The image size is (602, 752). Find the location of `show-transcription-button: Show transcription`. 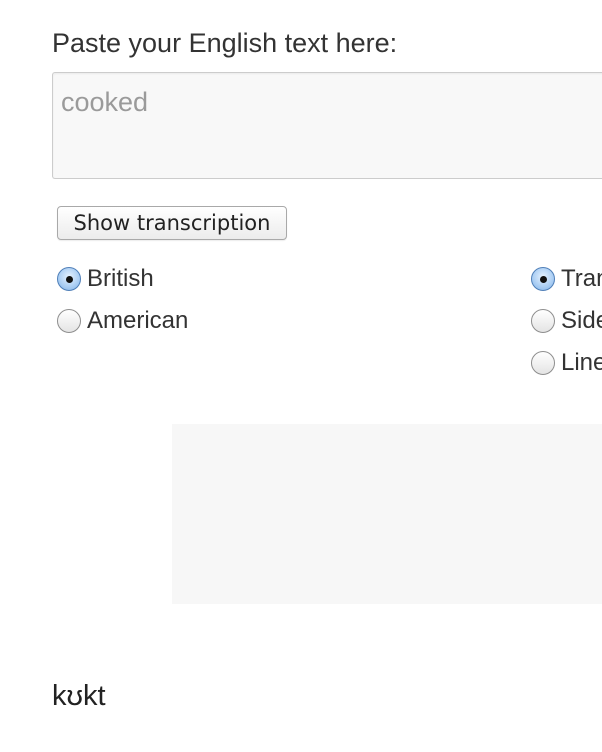

show-transcription-button: Show transcription is located at coordinates (172, 223).